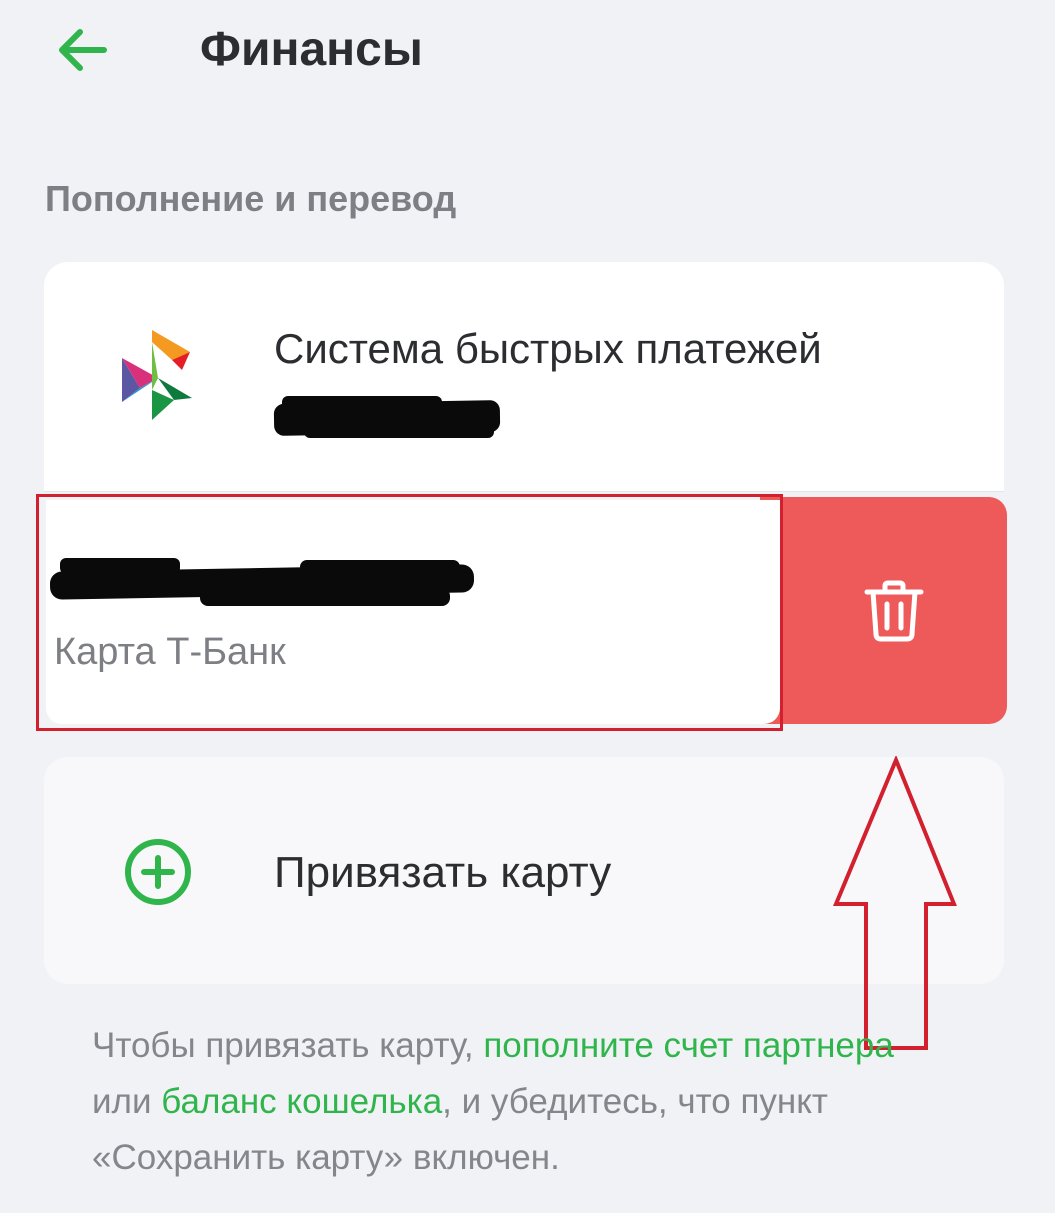 The height and width of the screenshot is (1213, 1055). What do you see at coordinates (311, 49) in the screenshot?
I see `page-title: Финансы` at bounding box center [311, 49].